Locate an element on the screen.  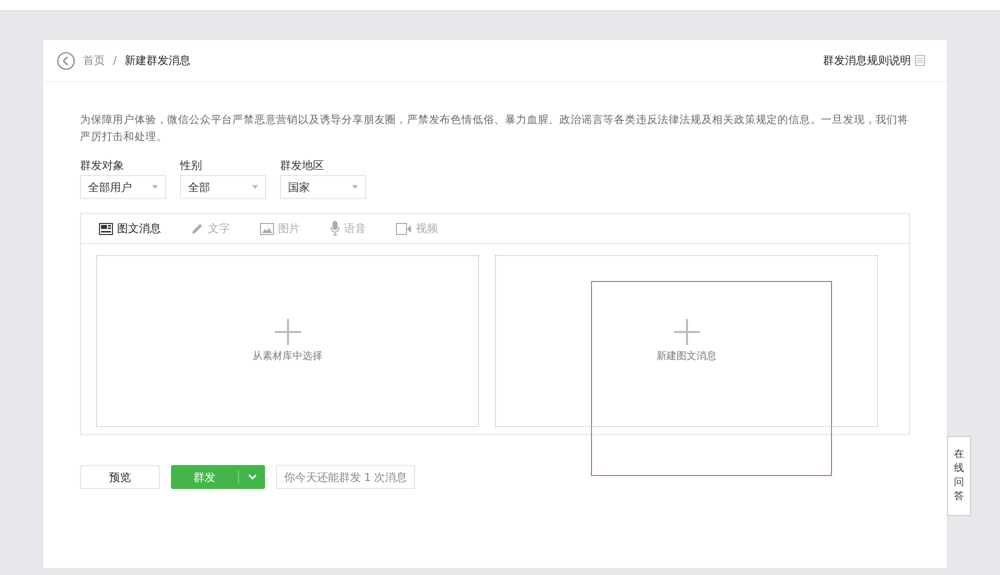
video-camera-icon is located at coordinates (404, 228).